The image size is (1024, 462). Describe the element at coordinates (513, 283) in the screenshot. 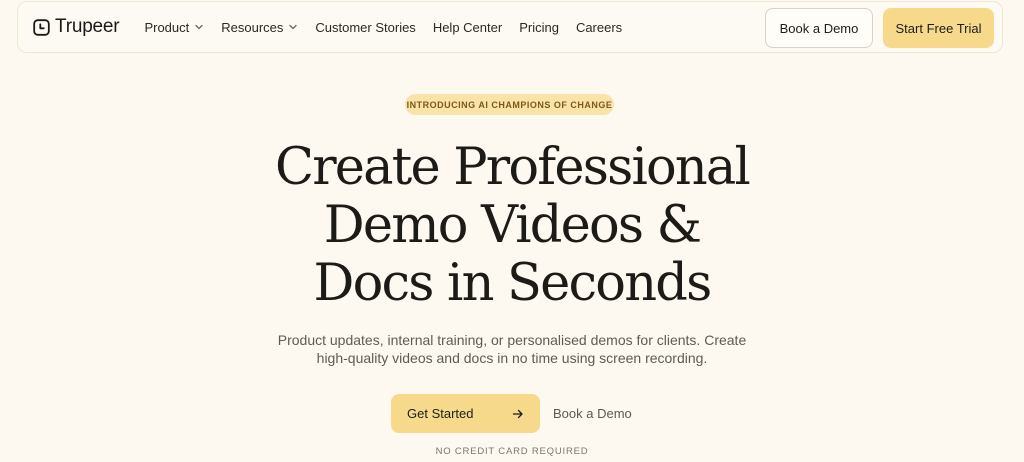

I see `headline-line-3: Docs in Seconds` at that location.